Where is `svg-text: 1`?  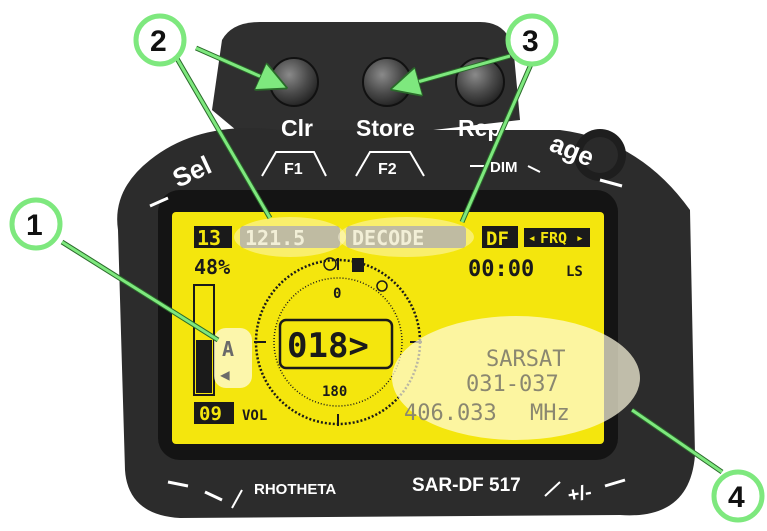 svg-text: 1 is located at coordinates (34, 225).